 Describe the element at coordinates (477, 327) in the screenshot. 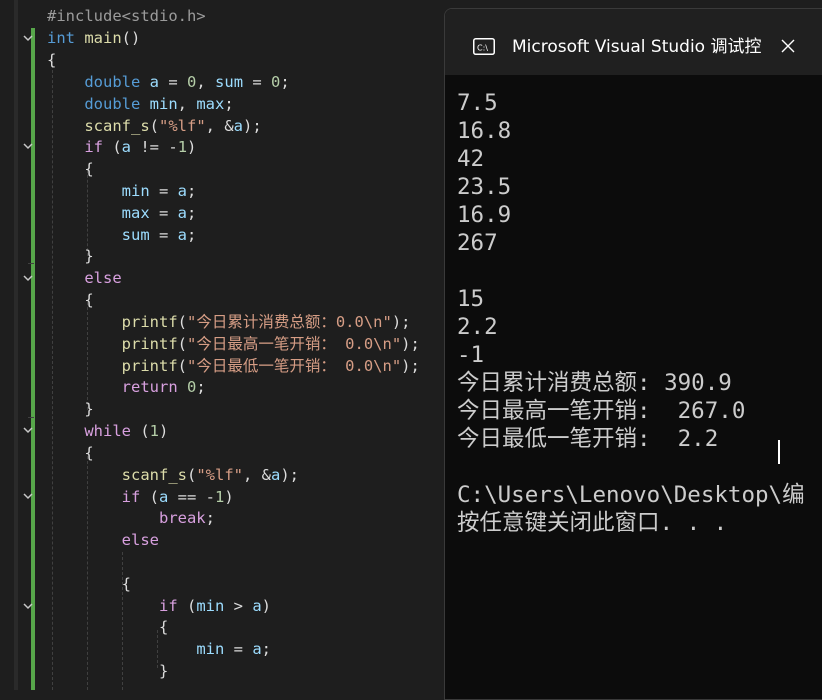

I see `output-line: 2.2` at that location.